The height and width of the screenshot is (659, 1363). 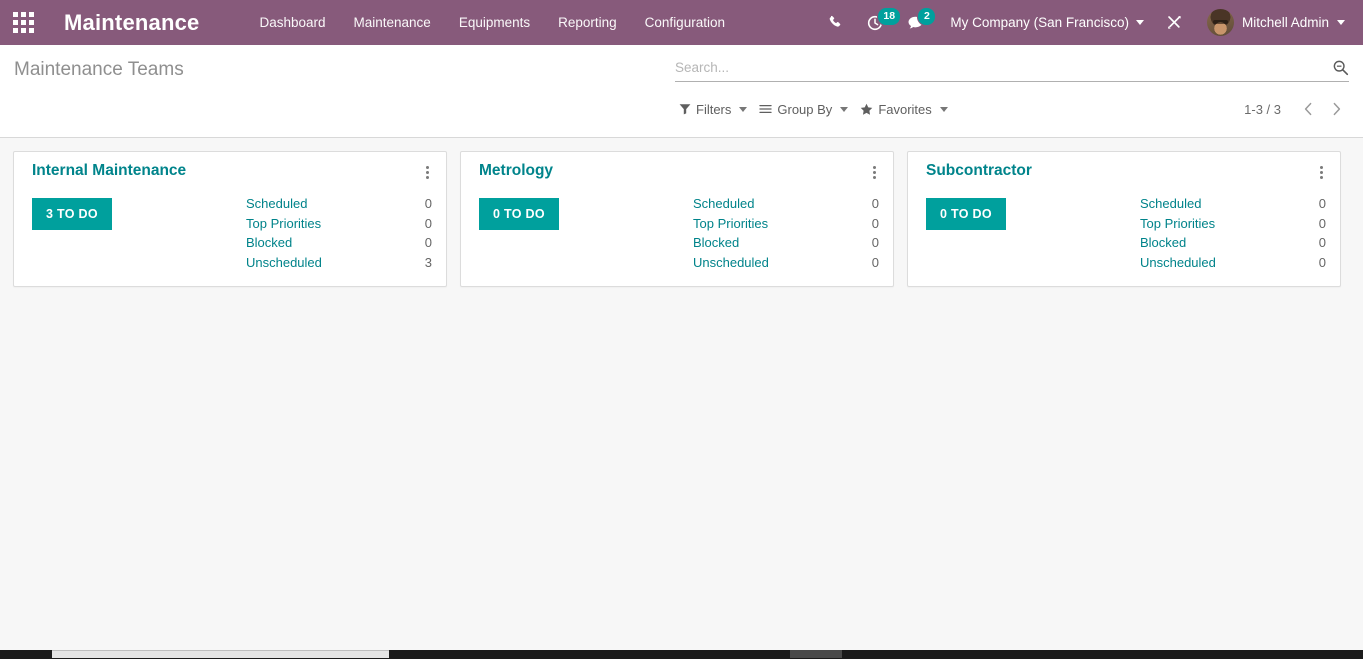 I want to click on filters-label: Filters, so click(x=714, y=109).